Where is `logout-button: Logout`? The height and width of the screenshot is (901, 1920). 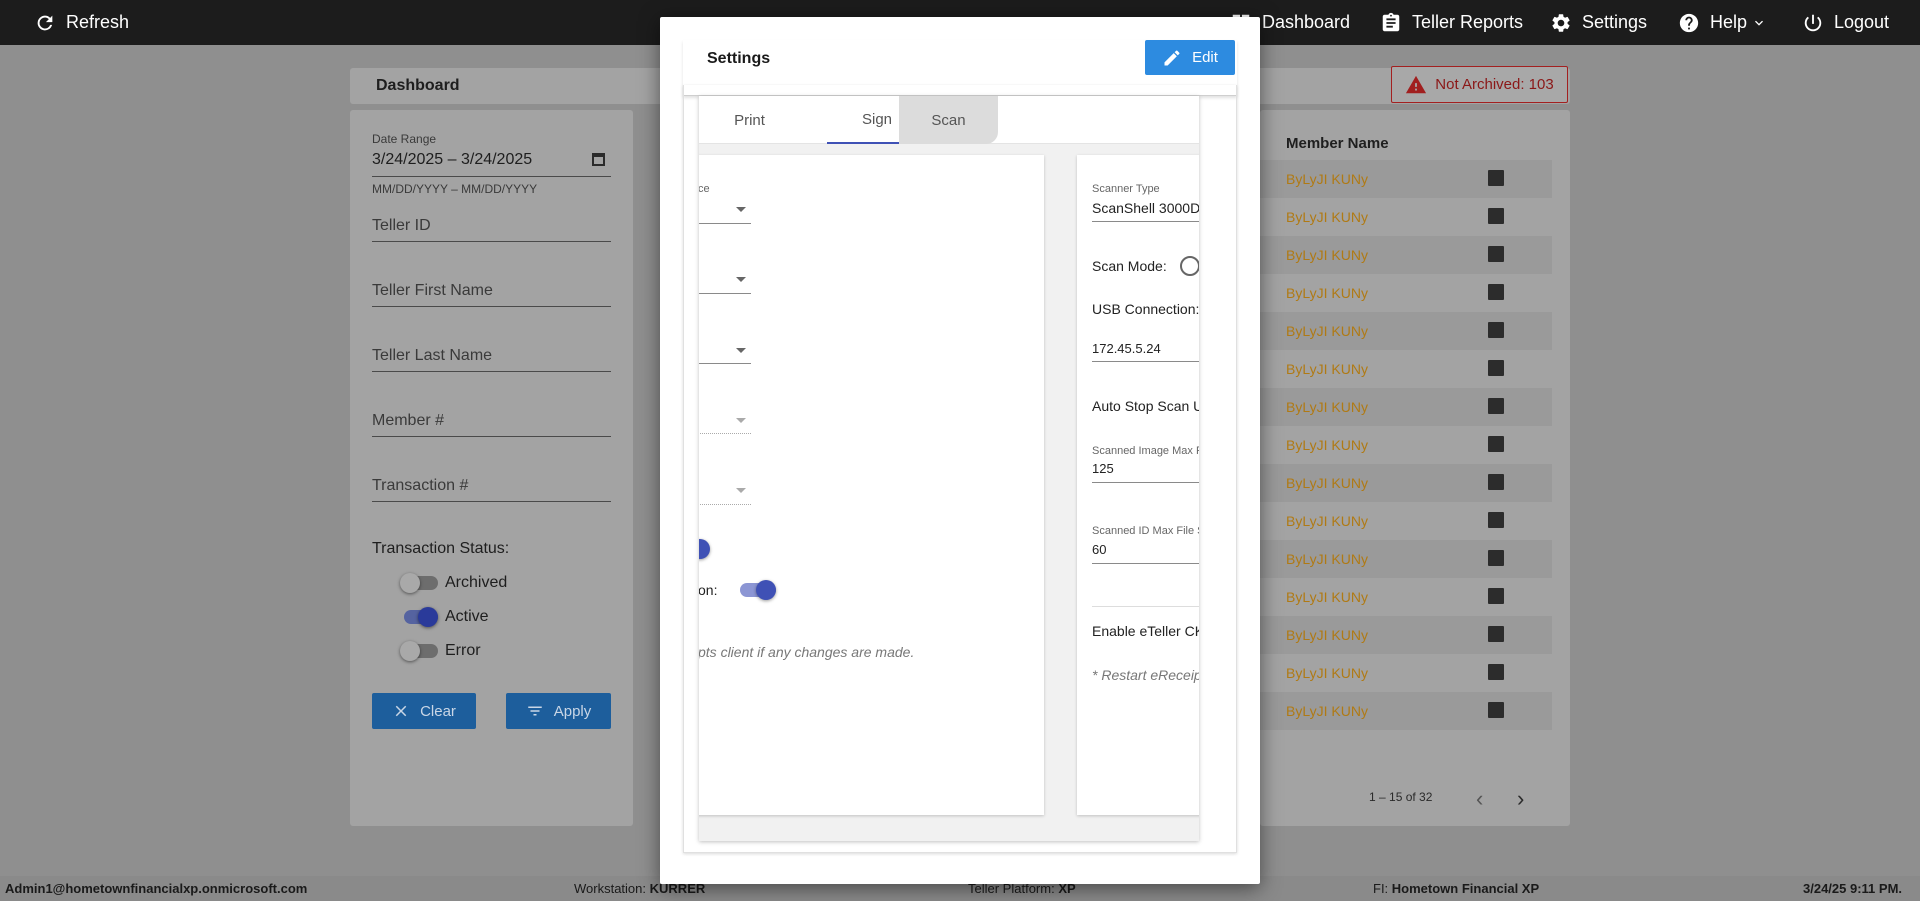 logout-button: Logout is located at coordinates (1845, 22).